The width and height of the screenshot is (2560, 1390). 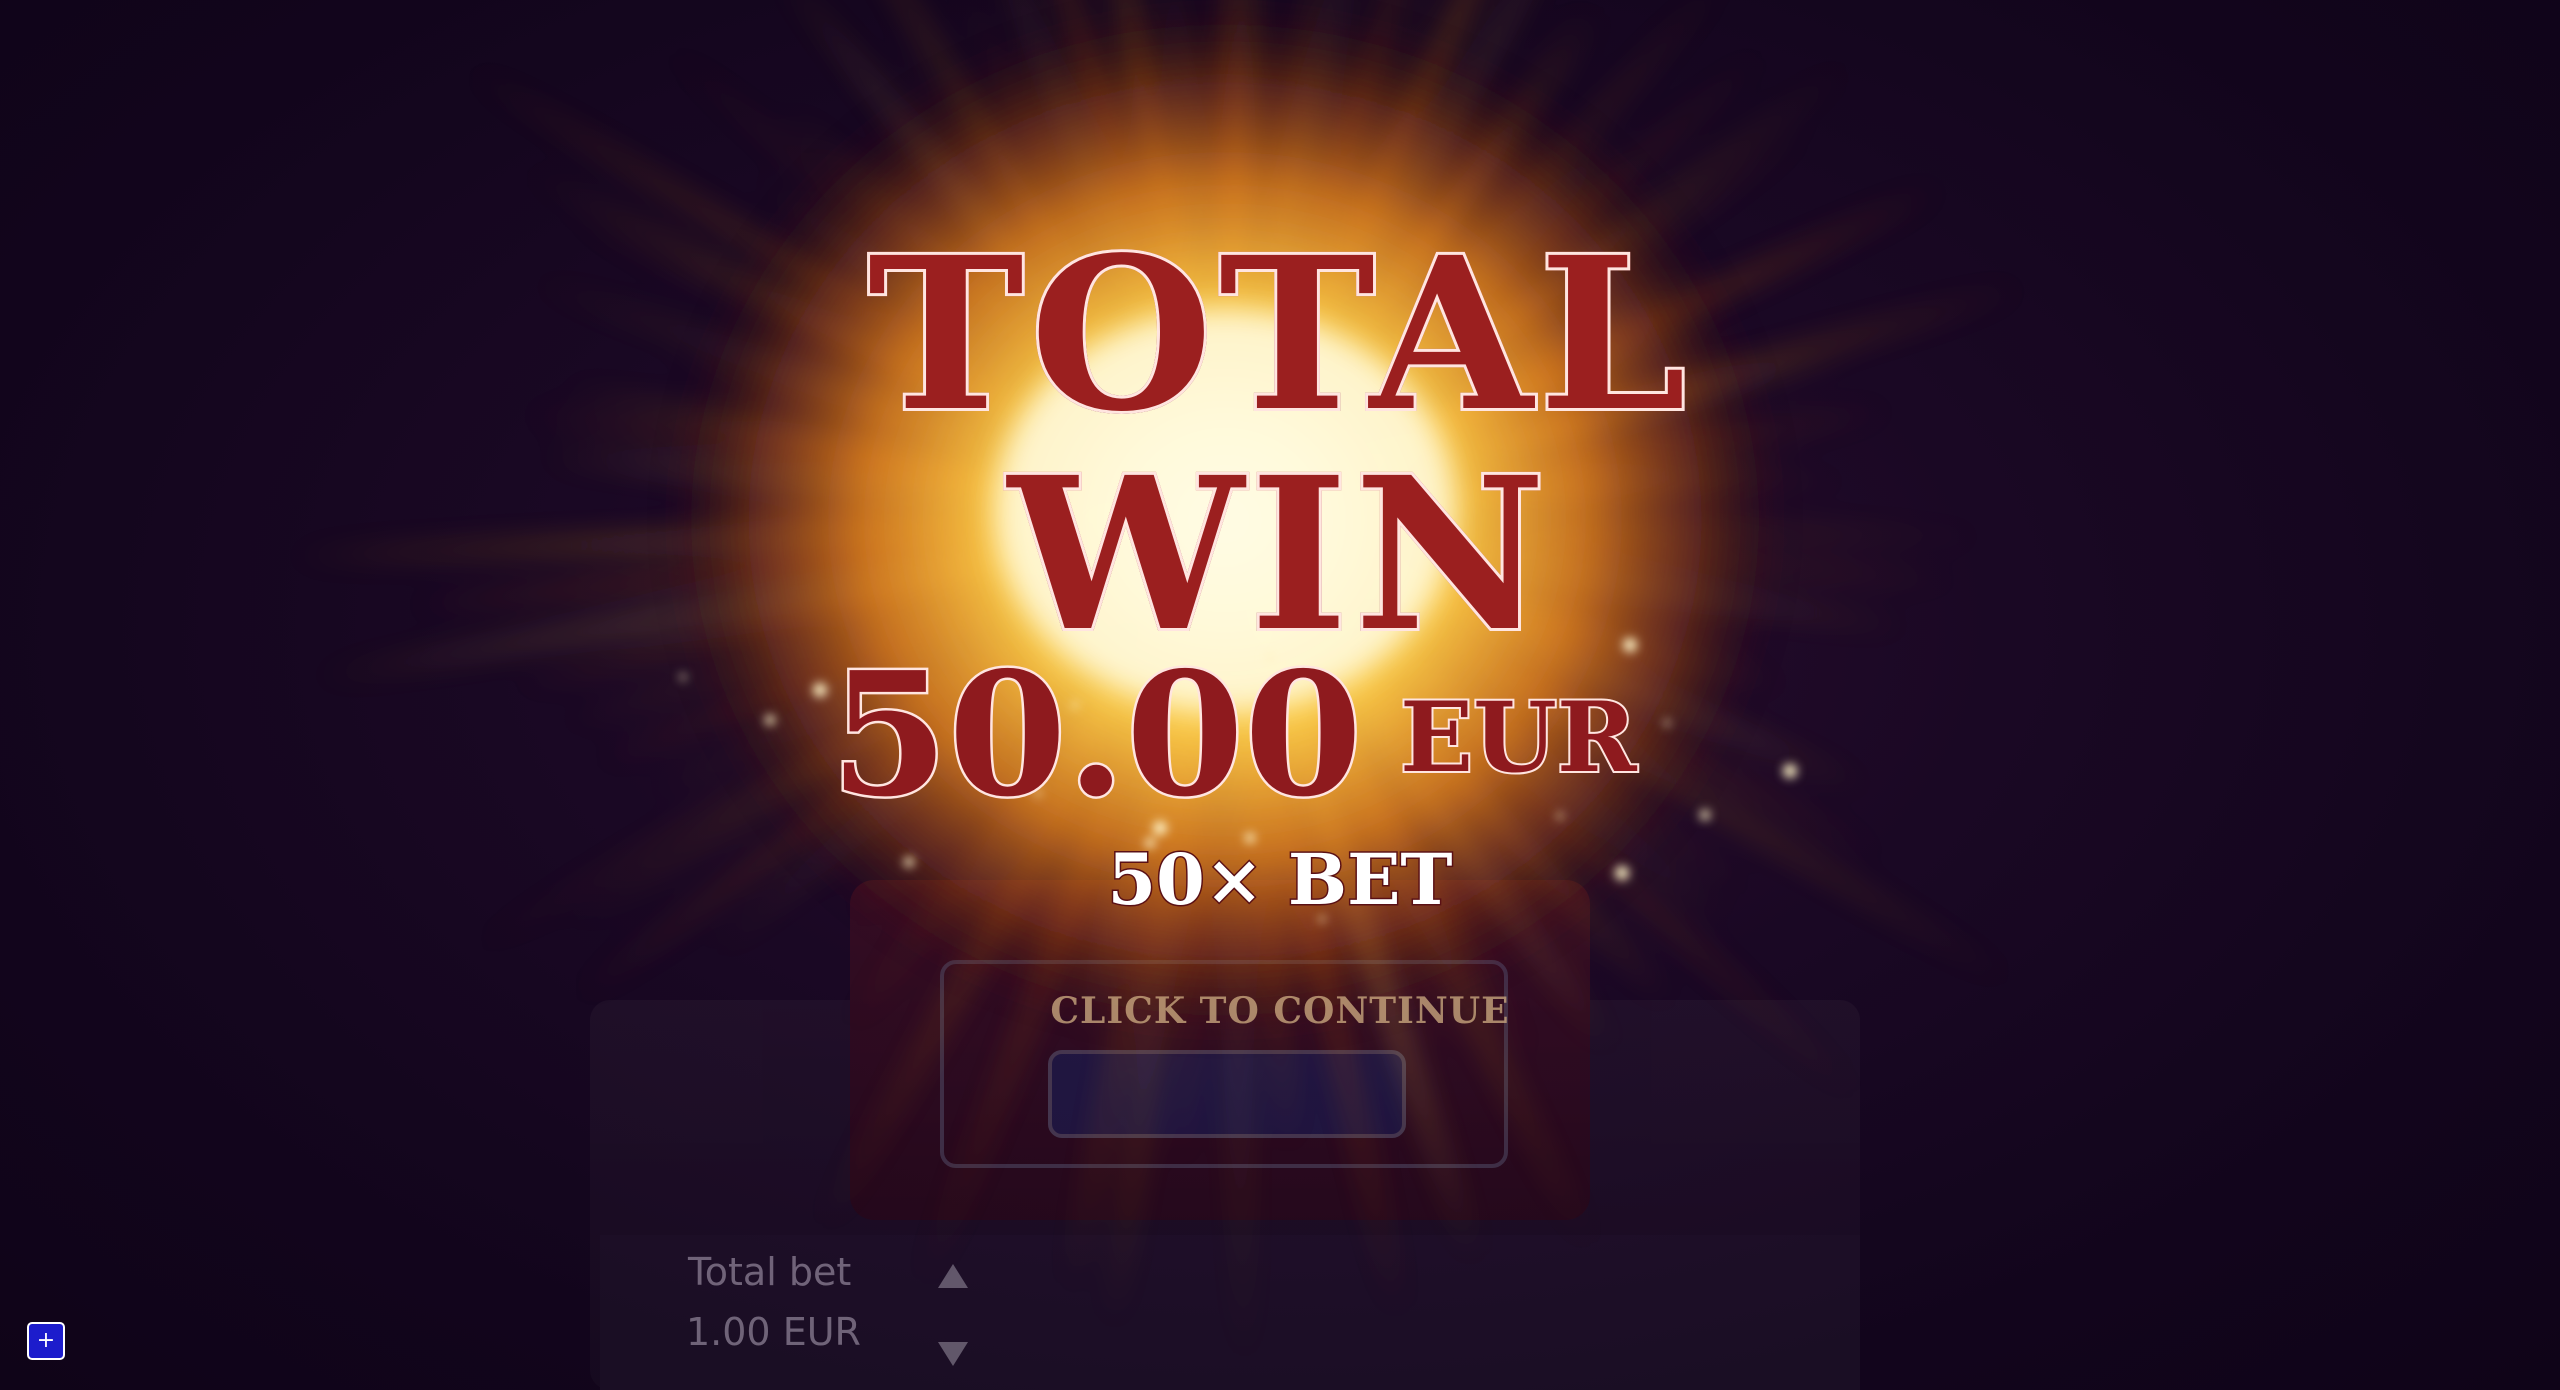 What do you see at coordinates (770, 1272) in the screenshot?
I see `total-bet-label: Total bet` at bounding box center [770, 1272].